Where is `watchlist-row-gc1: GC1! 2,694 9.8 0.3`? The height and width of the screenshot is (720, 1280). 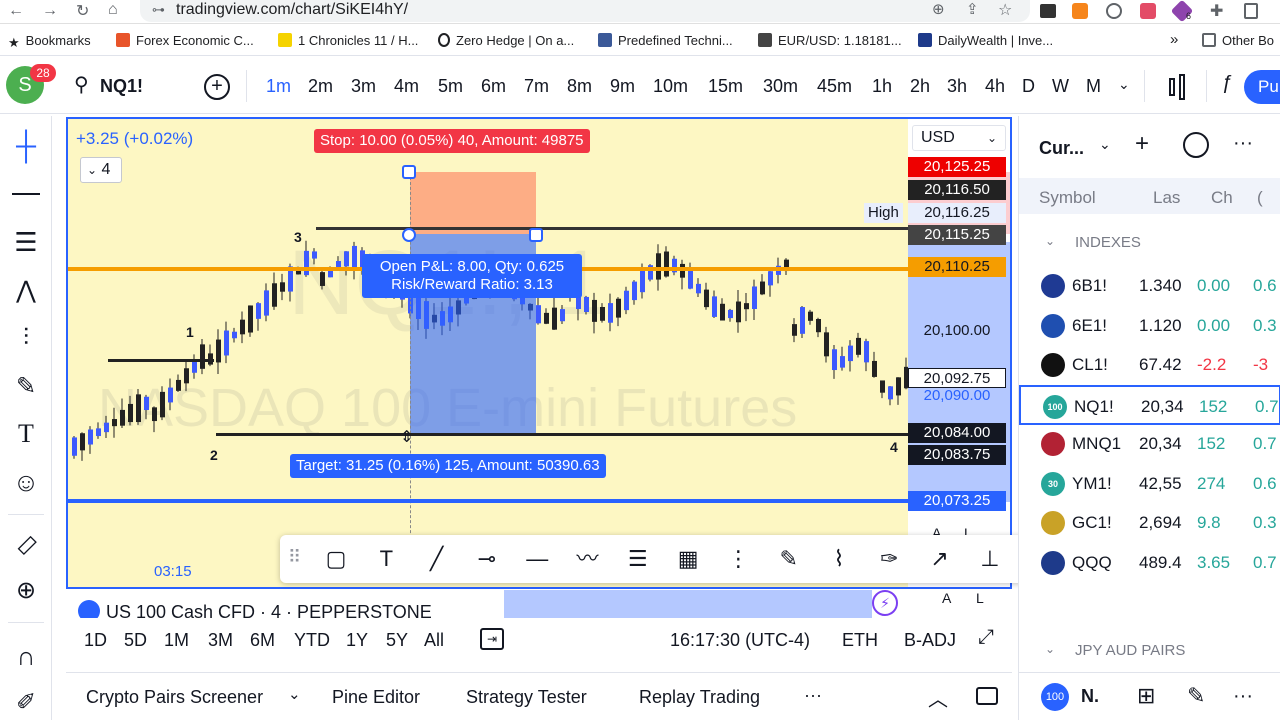
watchlist-row-gc1: GC1! 2,694 9.8 0.3 is located at coordinates (1149, 523).